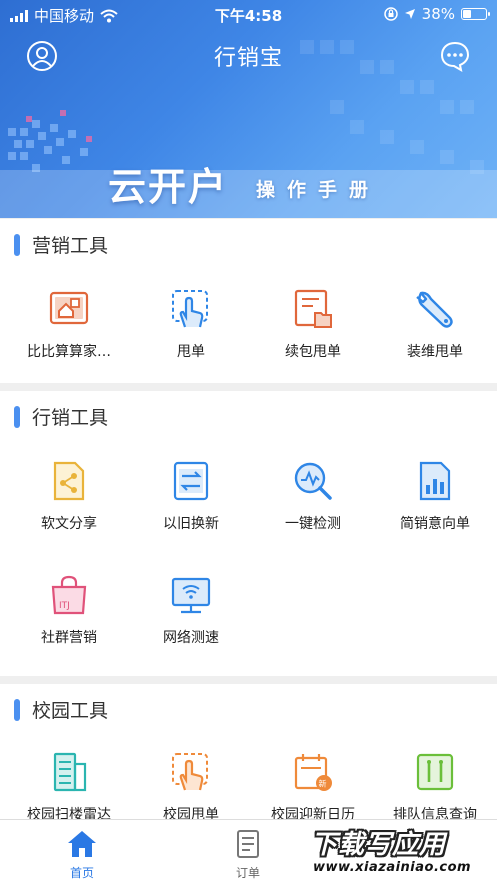  I want to click on tool-item-ruanwen: 软文分享, so click(69, 496).